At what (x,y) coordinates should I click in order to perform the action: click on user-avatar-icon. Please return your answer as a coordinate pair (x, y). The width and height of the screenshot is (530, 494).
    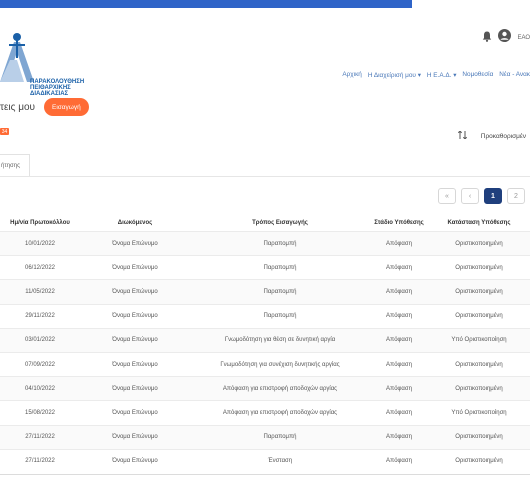
    Looking at the image, I should click on (505, 38).